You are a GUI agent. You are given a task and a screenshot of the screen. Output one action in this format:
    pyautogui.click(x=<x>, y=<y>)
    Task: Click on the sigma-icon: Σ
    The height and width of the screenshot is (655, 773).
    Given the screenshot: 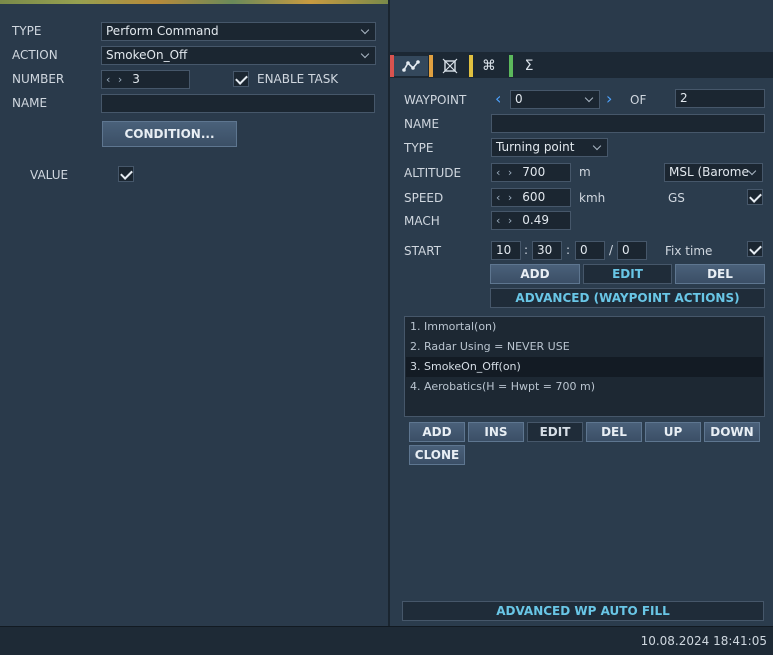 What is the action you would take?
    pyautogui.click(x=529, y=66)
    